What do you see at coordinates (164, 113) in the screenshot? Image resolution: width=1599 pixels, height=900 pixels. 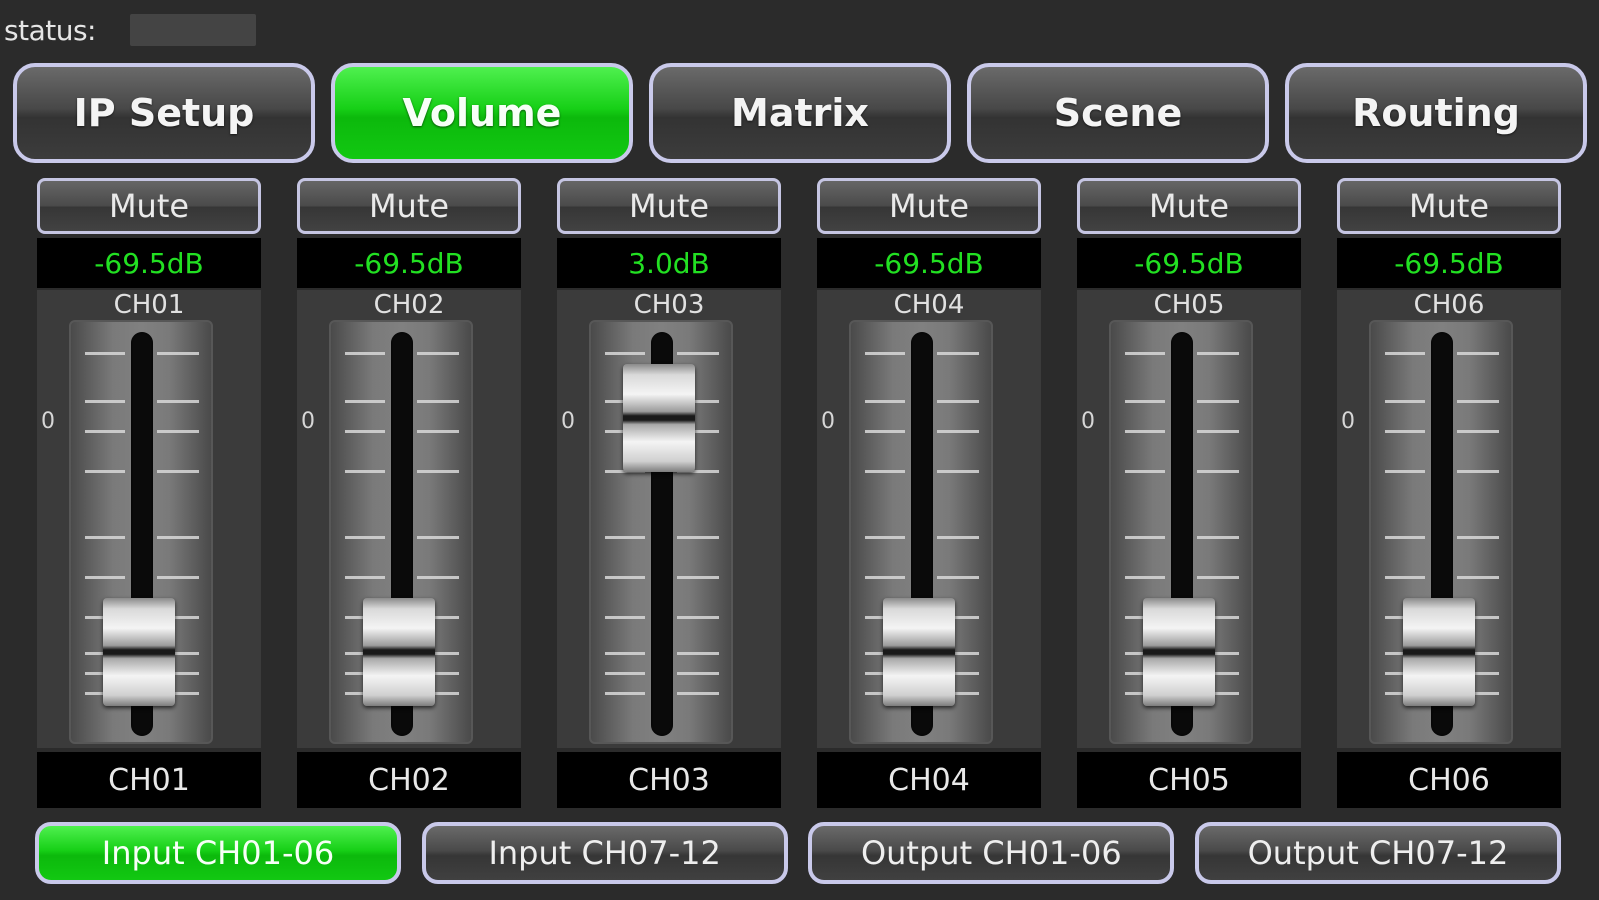 I see `tab-ip-setup: IP Setup` at bounding box center [164, 113].